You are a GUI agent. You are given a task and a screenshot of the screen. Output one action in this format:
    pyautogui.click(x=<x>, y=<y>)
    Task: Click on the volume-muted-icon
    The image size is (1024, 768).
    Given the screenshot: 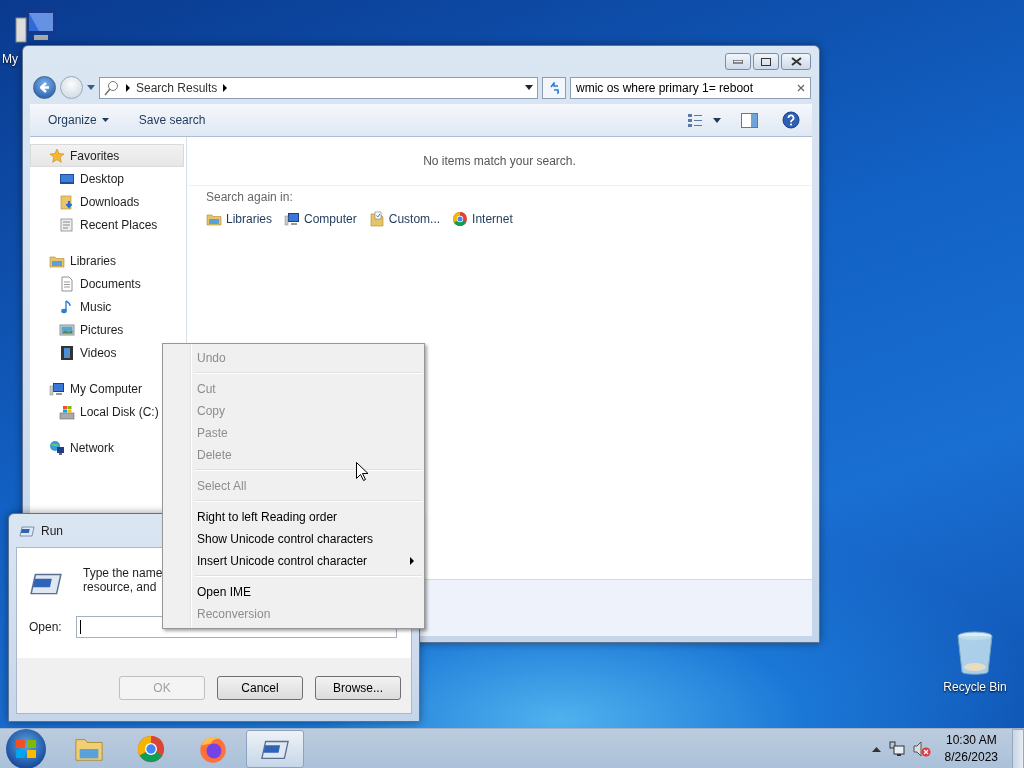 What is the action you would take?
    pyautogui.click(x=921, y=749)
    